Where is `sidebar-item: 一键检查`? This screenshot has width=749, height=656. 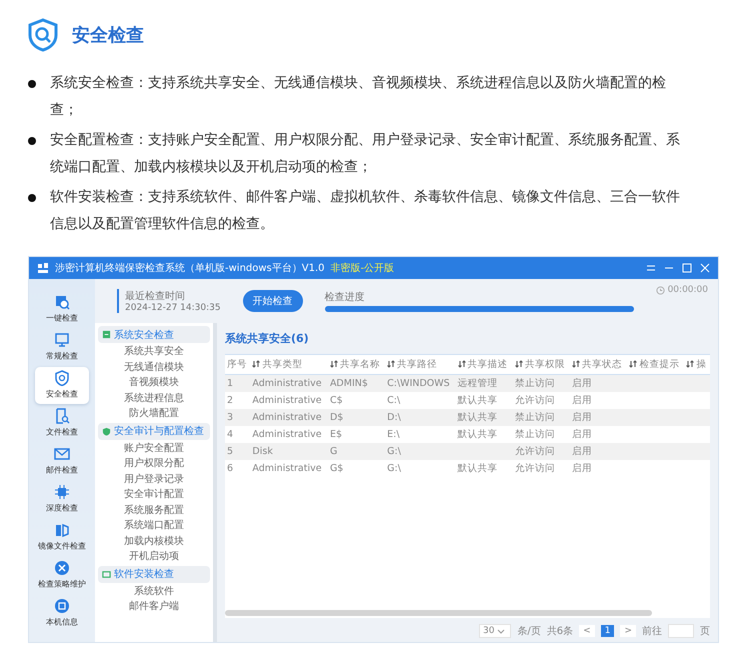 sidebar-item: 一键检查 is located at coordinates (62, 309).